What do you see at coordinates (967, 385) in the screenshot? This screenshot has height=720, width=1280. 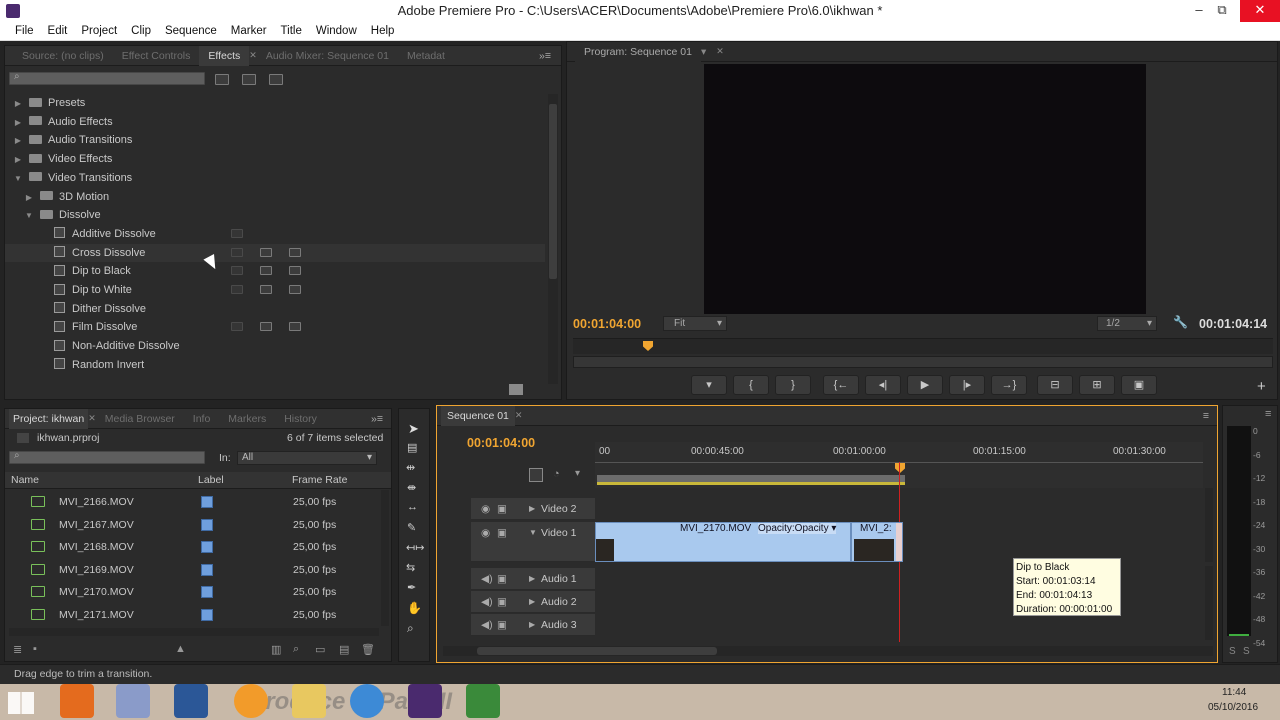 I see `step-forward-button: |▸` at bounding box center [967, 385].